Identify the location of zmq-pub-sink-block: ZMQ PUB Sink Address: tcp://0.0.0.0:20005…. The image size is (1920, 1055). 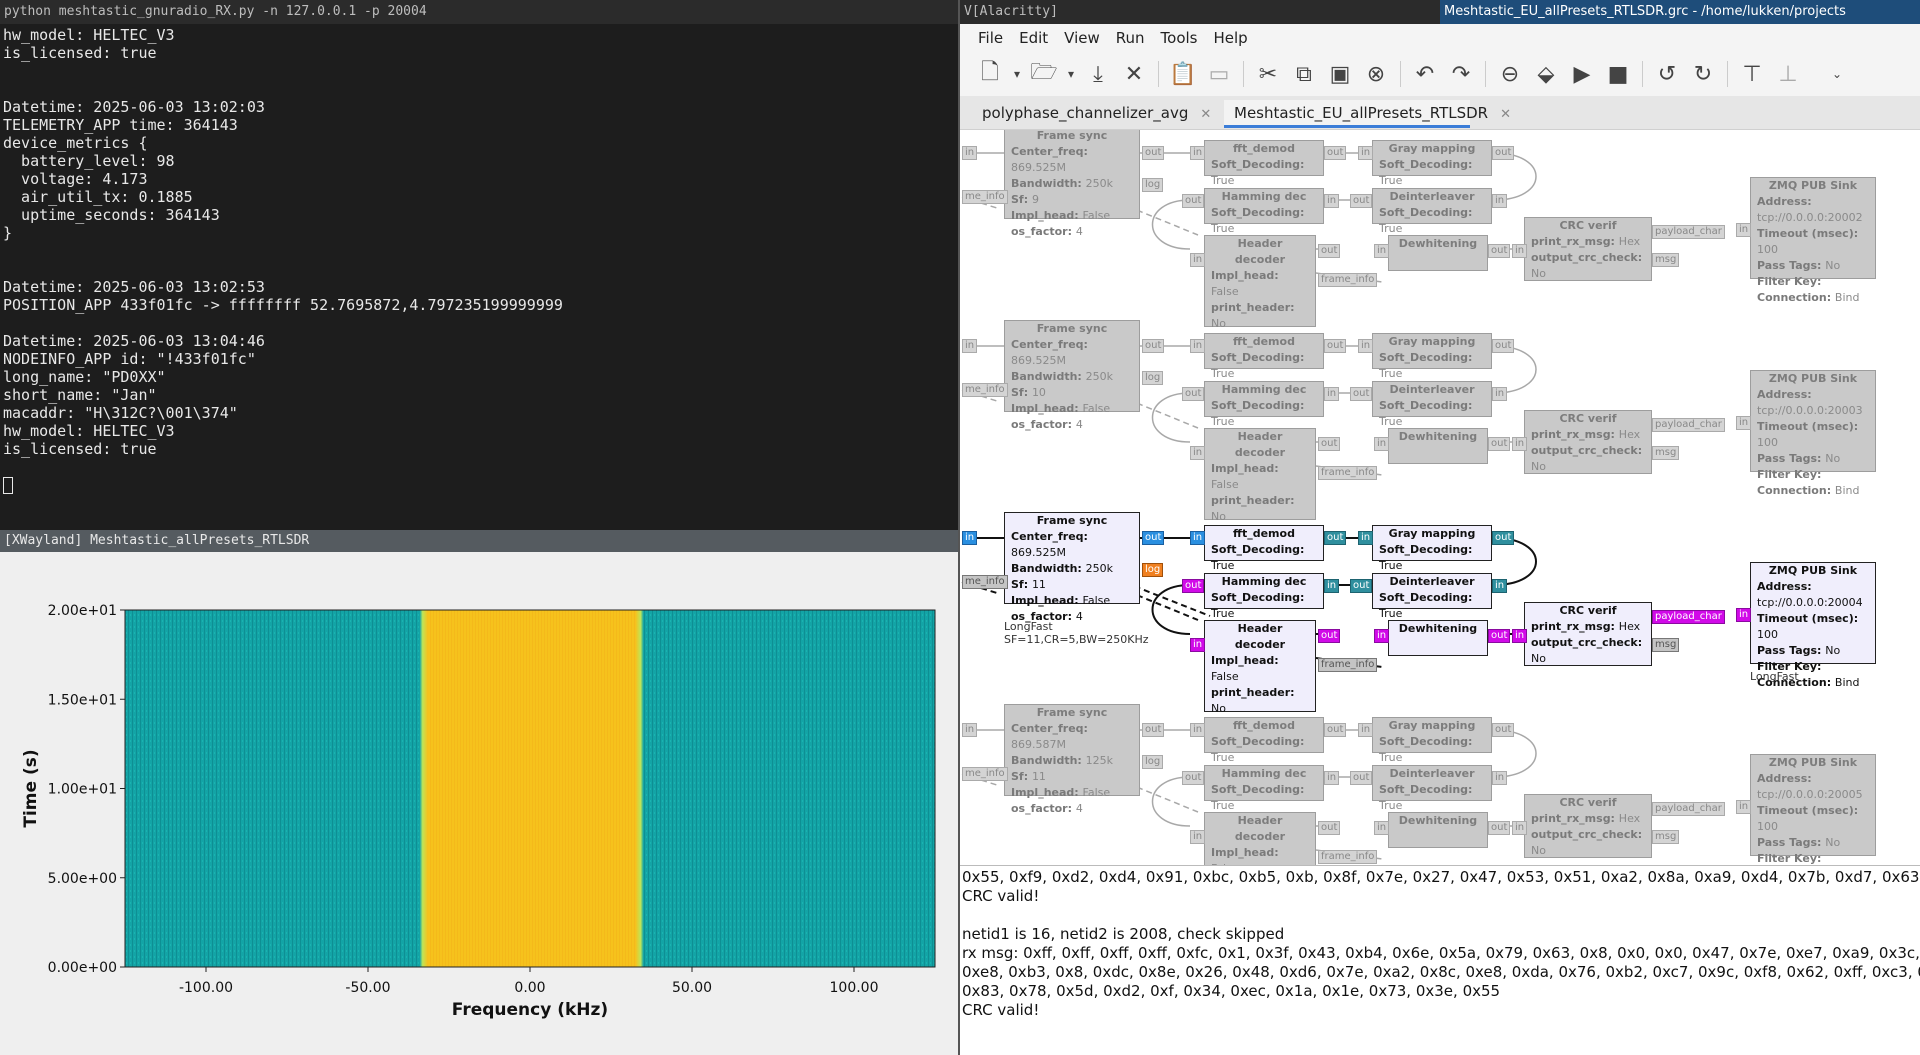
(1813, 809).